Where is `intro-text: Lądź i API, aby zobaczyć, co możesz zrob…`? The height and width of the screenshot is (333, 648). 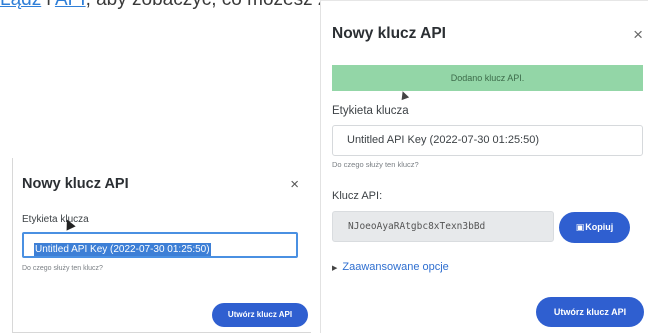 intro-text: Lądź i API, aby zobaczyć, co możesz zrob… is located at coordinates (165, 6).